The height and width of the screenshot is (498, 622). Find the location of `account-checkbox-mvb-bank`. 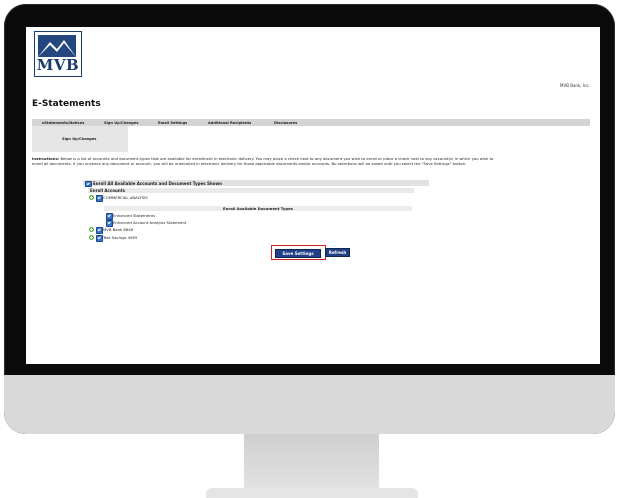

account-checkbox-mvb-bank is located at coordinates (99, 230).